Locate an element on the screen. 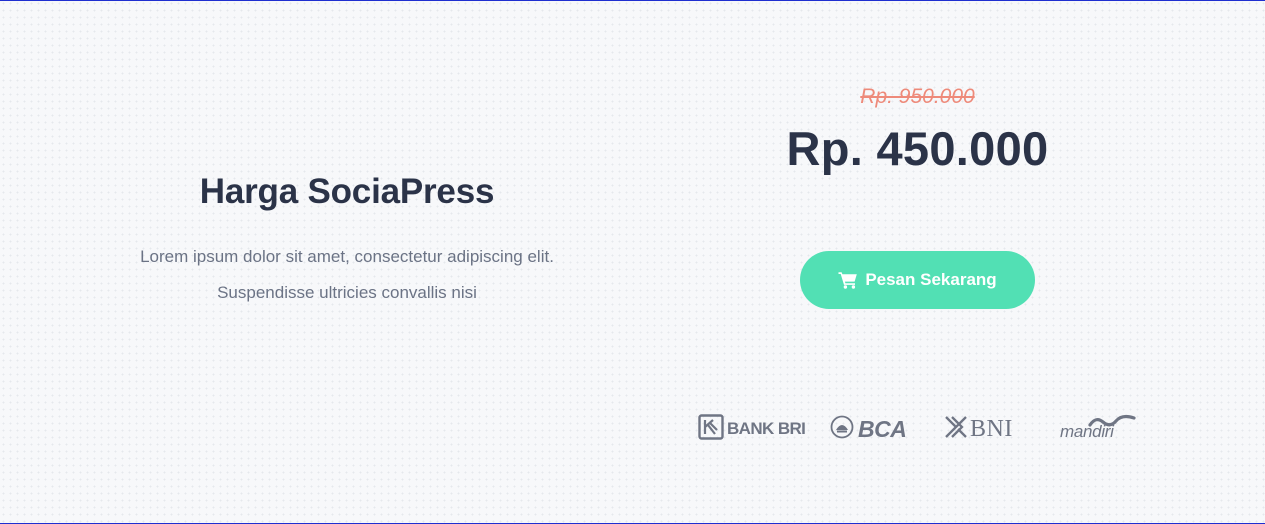 The image size is (1265, 524). order-now-button: Pesan Sekarang is located at coordinates (917, 280).